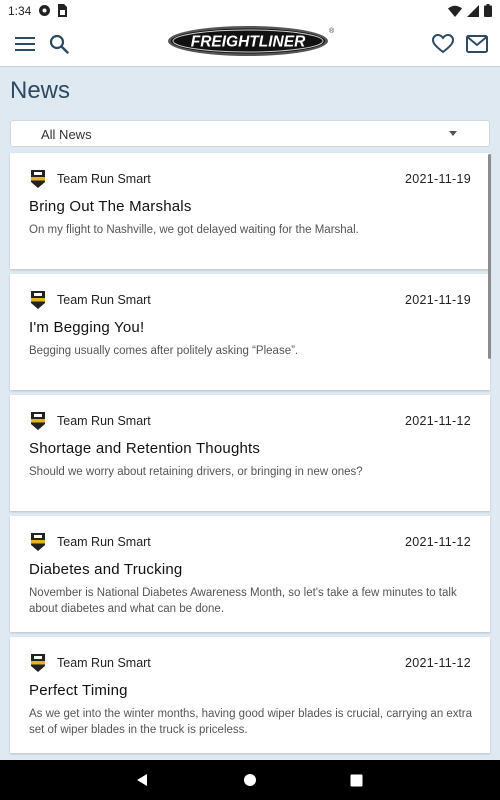 The width and height of the screenshot is (500, 800). I want to click on wifi-icon, so click(455, 11).